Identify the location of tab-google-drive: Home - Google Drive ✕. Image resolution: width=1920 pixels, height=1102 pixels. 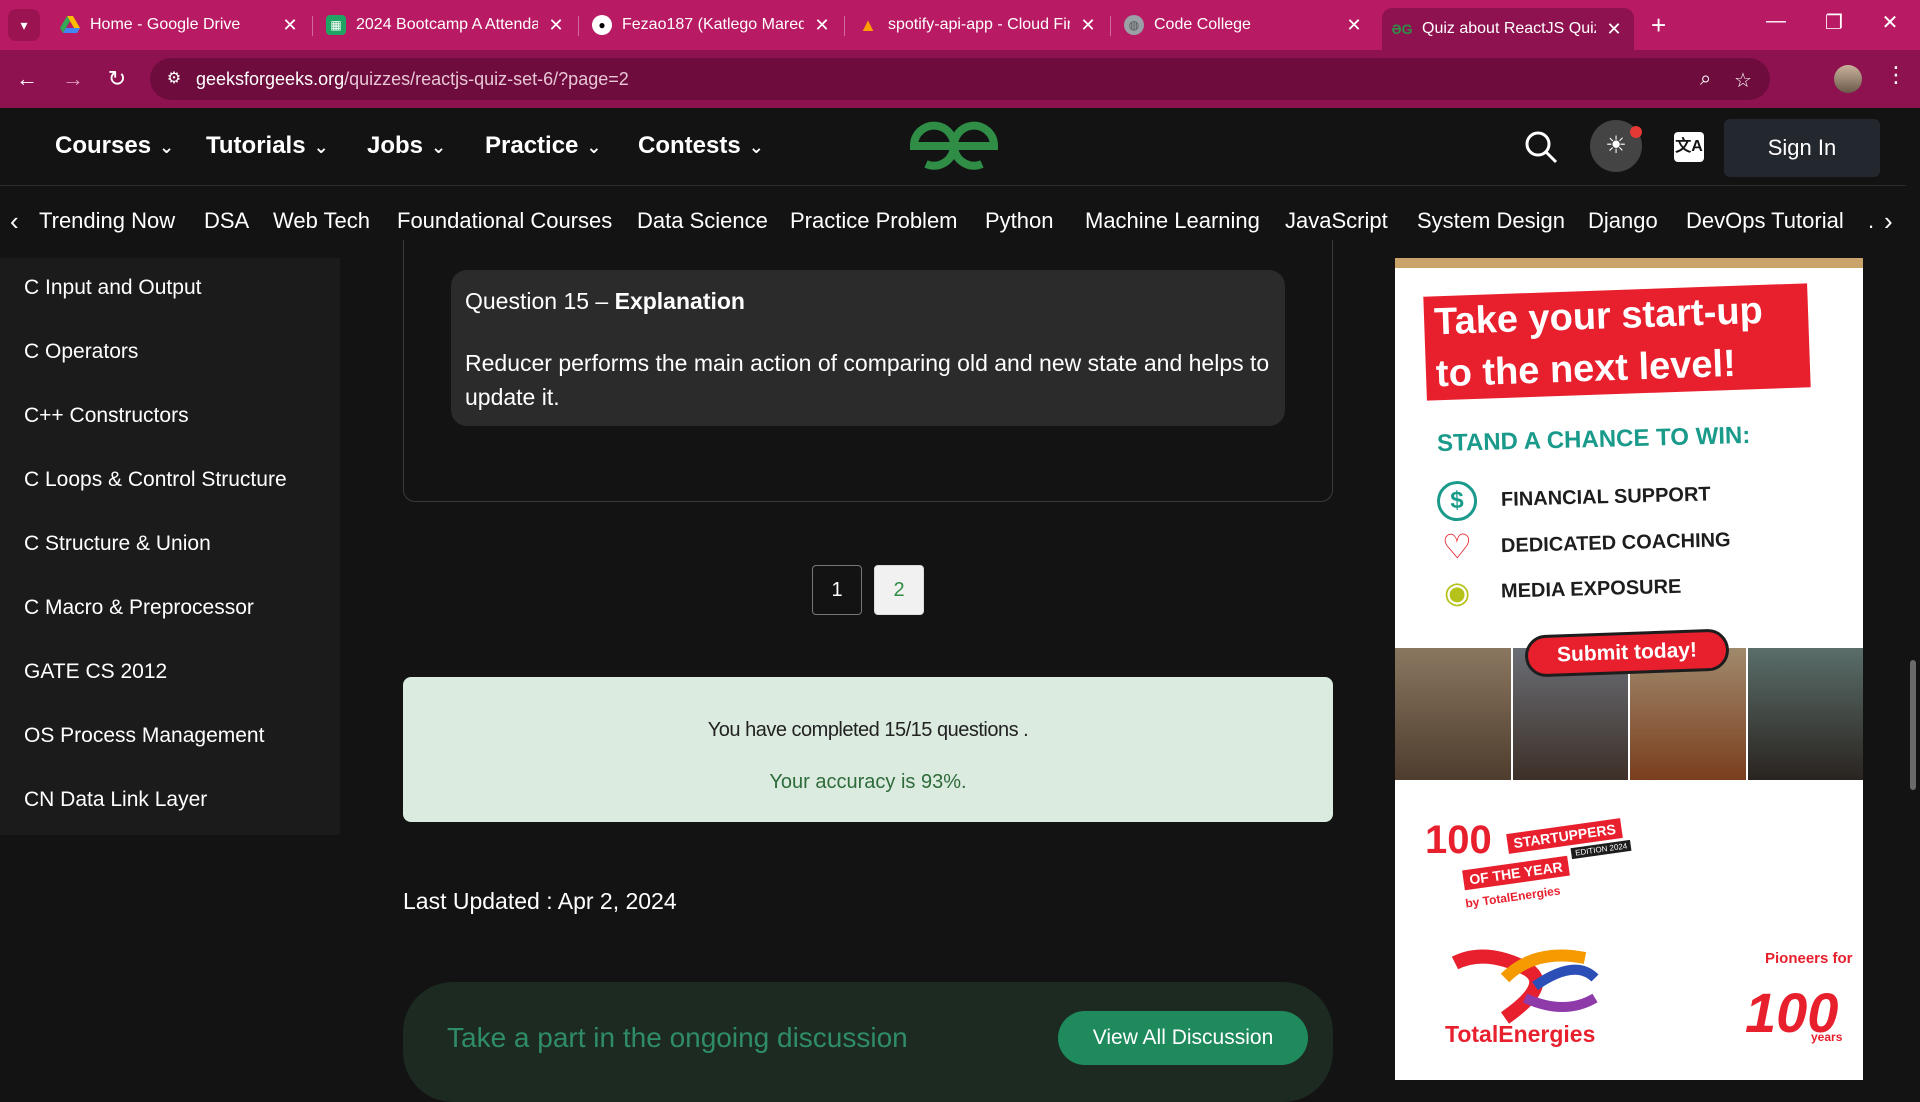
(180, 25).